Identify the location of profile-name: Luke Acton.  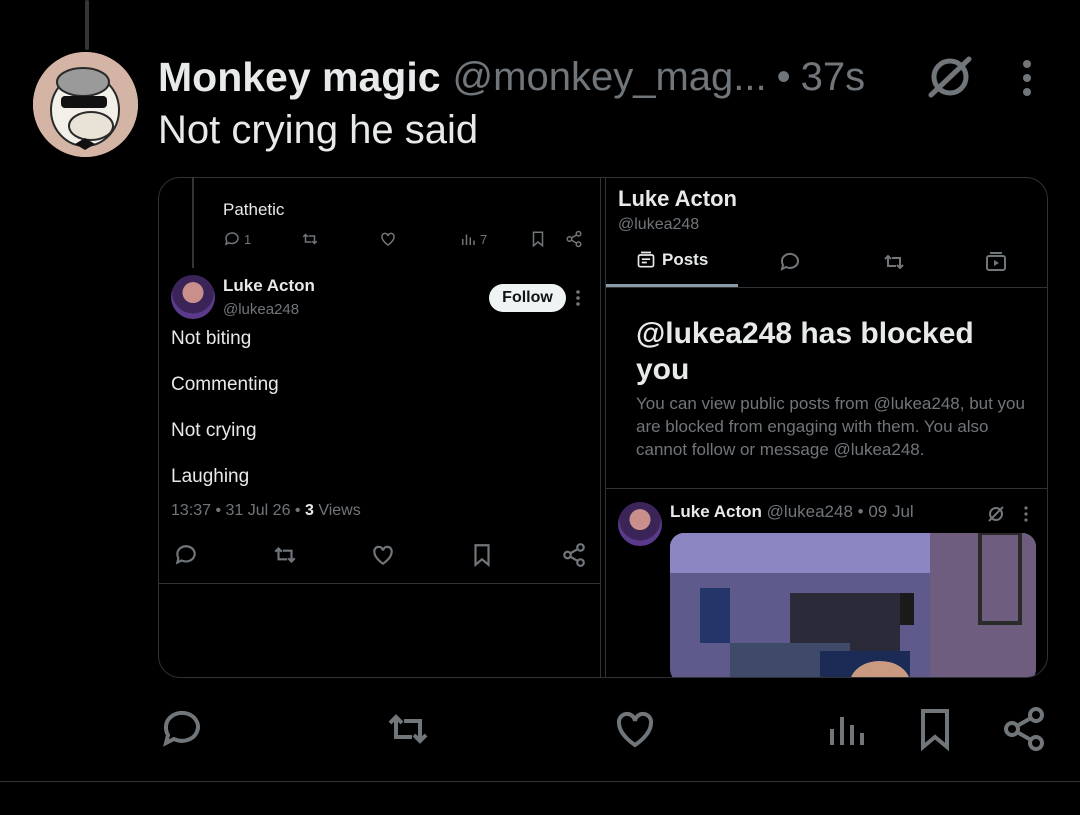
(677, 198).